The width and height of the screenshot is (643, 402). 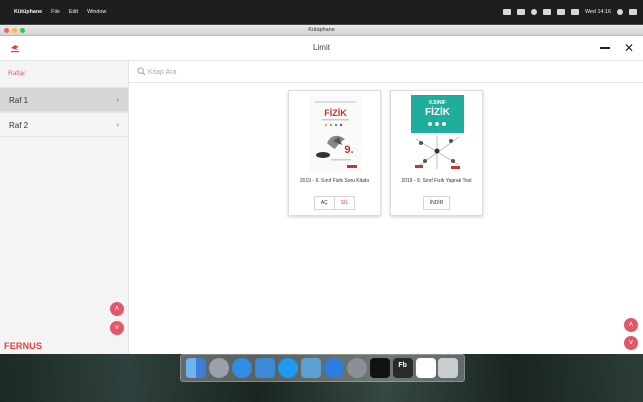 I want to click on fernus-logo: FERNUS, so click(x=23, y=346).